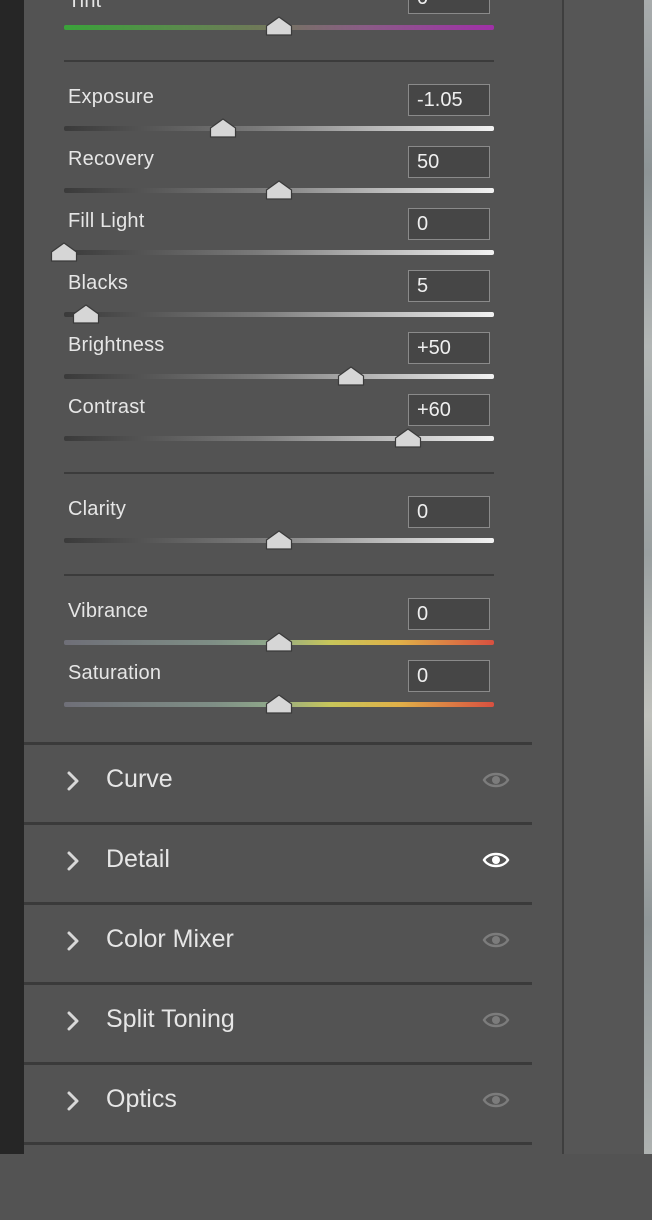  Describe the element at coordinates (115, 673) in the screenshot. I see `slider-label-saturation: Saturation` at that location.